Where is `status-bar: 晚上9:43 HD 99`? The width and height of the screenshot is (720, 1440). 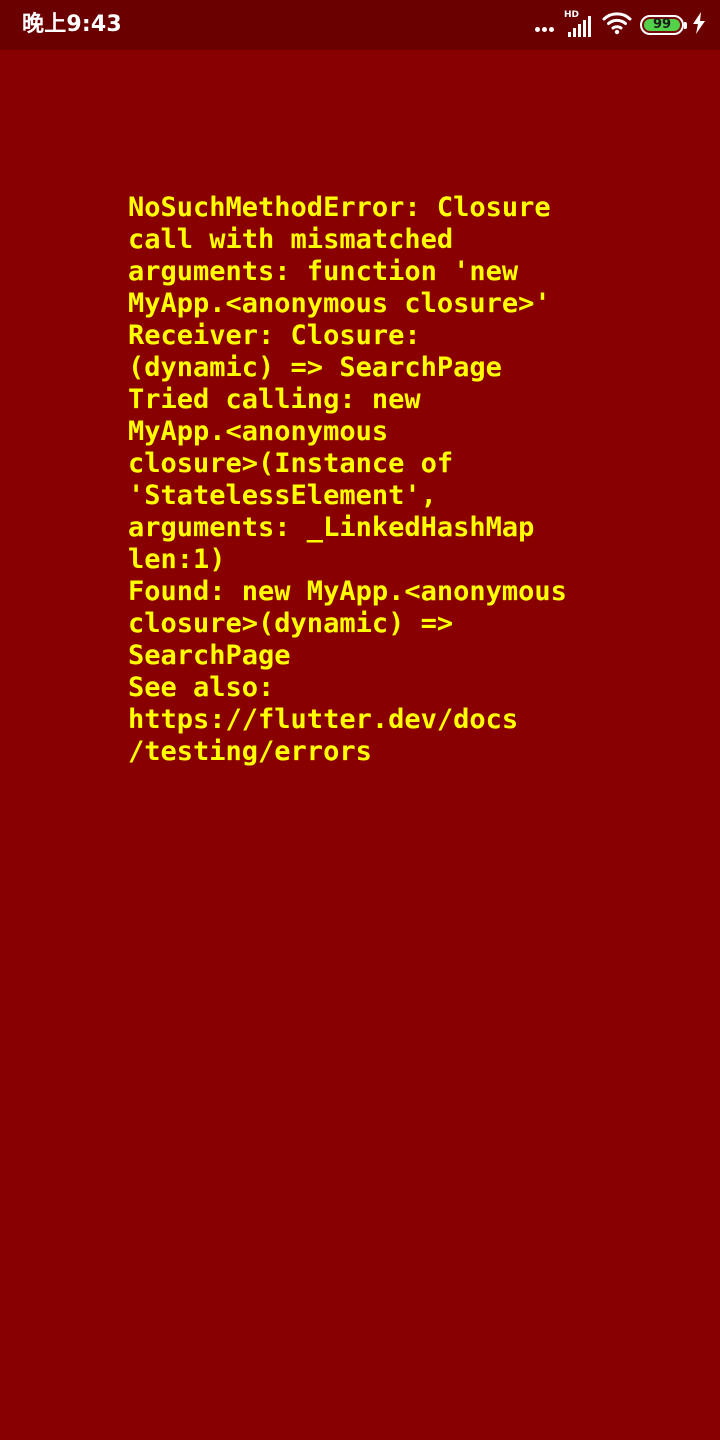 status-bar: 晚上9:43 HD 99 is located at coordinates (360, 25).